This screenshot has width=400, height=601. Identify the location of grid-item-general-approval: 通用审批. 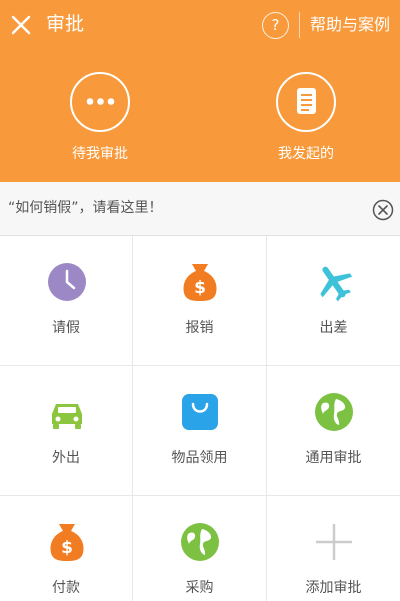
(333, 431).